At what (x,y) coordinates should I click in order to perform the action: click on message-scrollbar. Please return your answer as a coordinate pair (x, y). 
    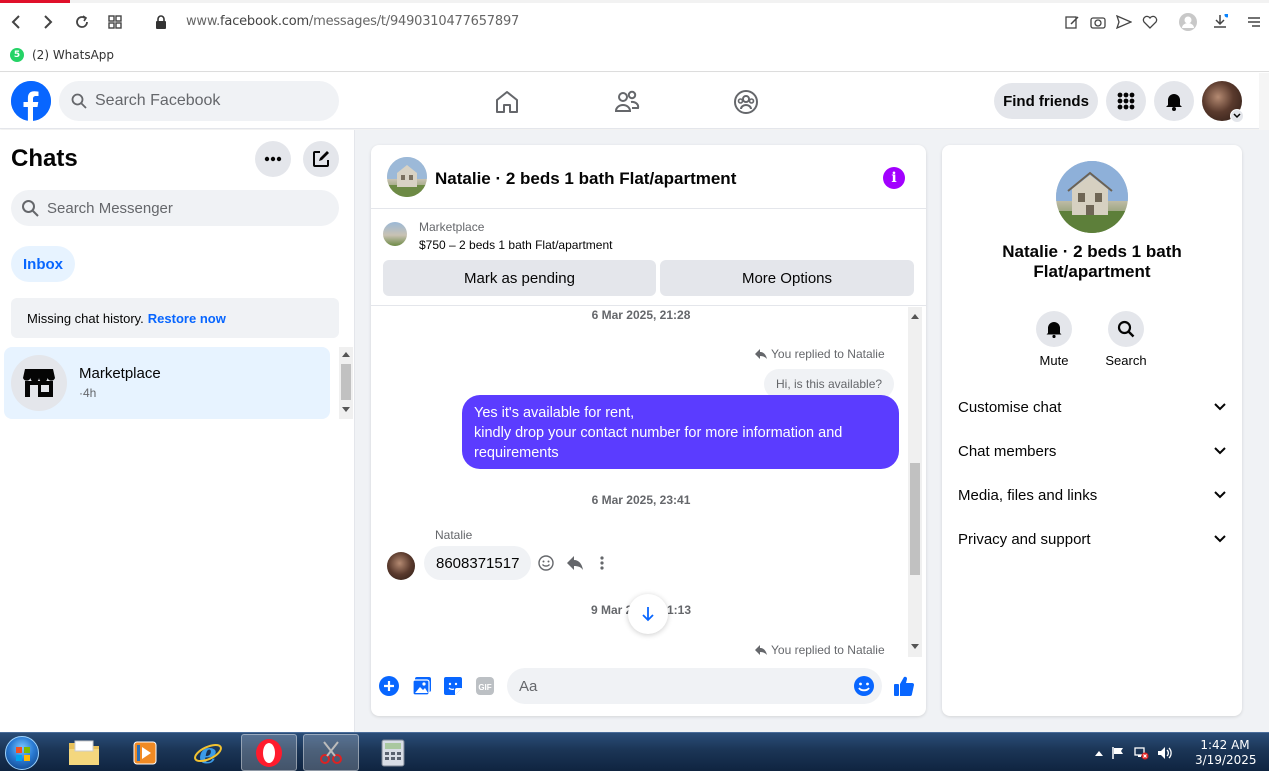
    Looking at the image, I should click on (915, 482).